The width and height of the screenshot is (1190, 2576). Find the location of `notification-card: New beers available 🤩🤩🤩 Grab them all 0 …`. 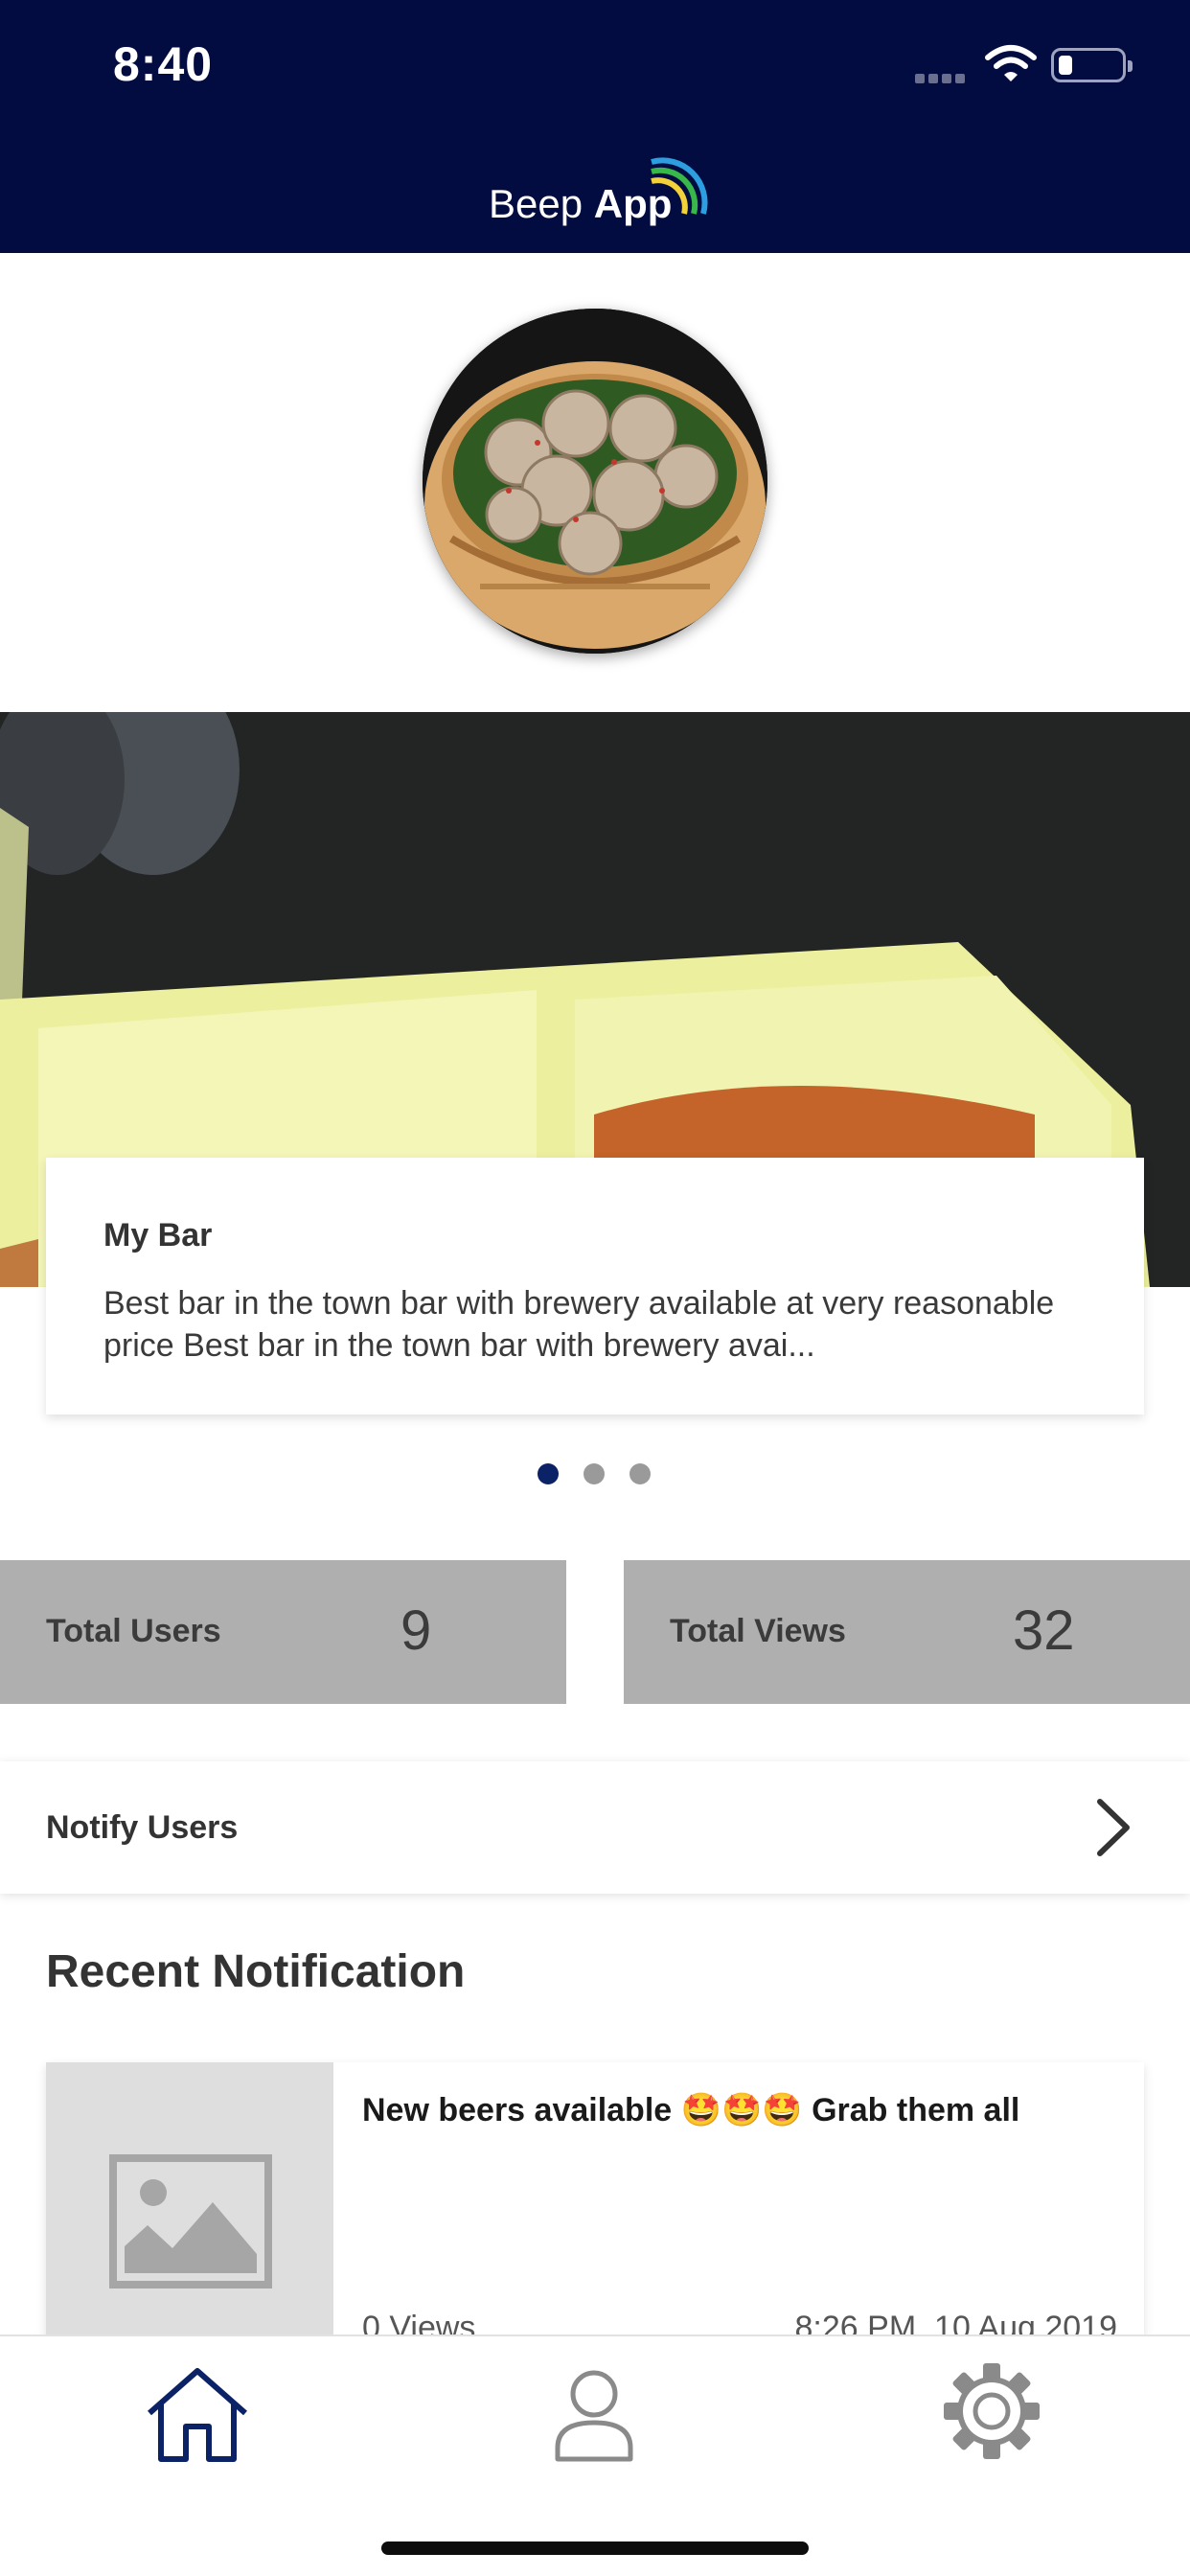

notification-card: New beers available 🤩🤩🤩 Grab them all 0 … is located at coordinates (595, 2201).